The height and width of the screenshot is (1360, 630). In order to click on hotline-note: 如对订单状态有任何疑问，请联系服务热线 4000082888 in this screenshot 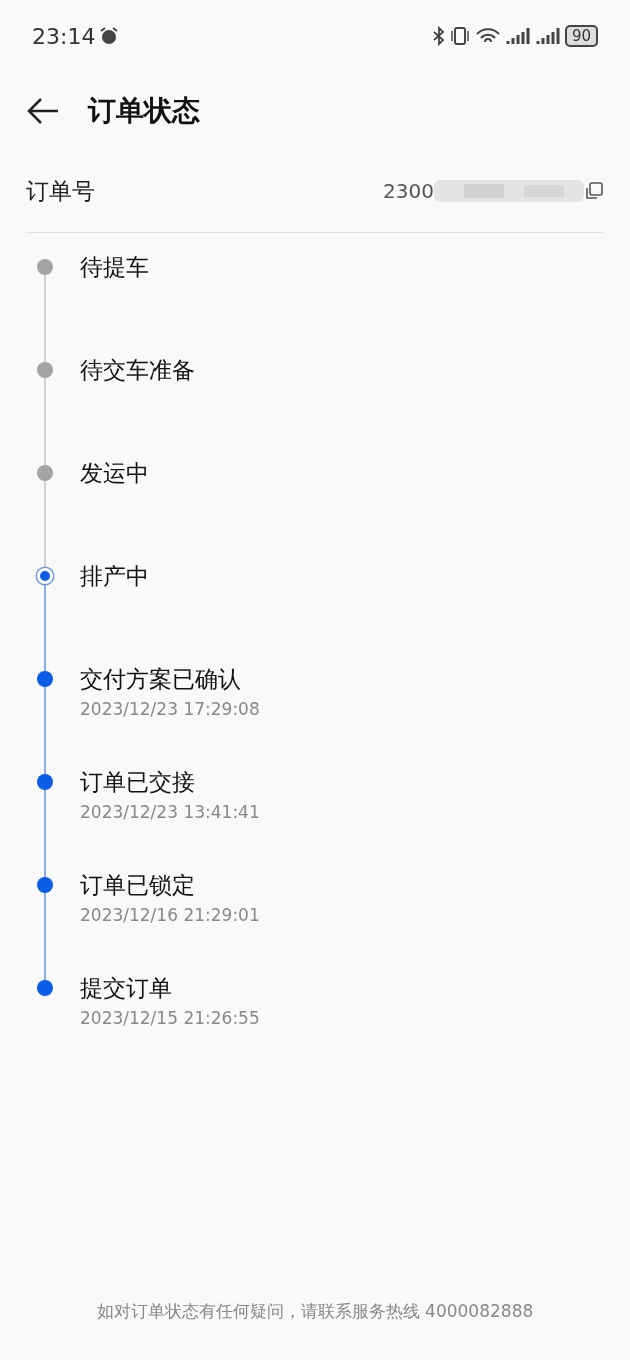, I will do `click(315, 1311)`.